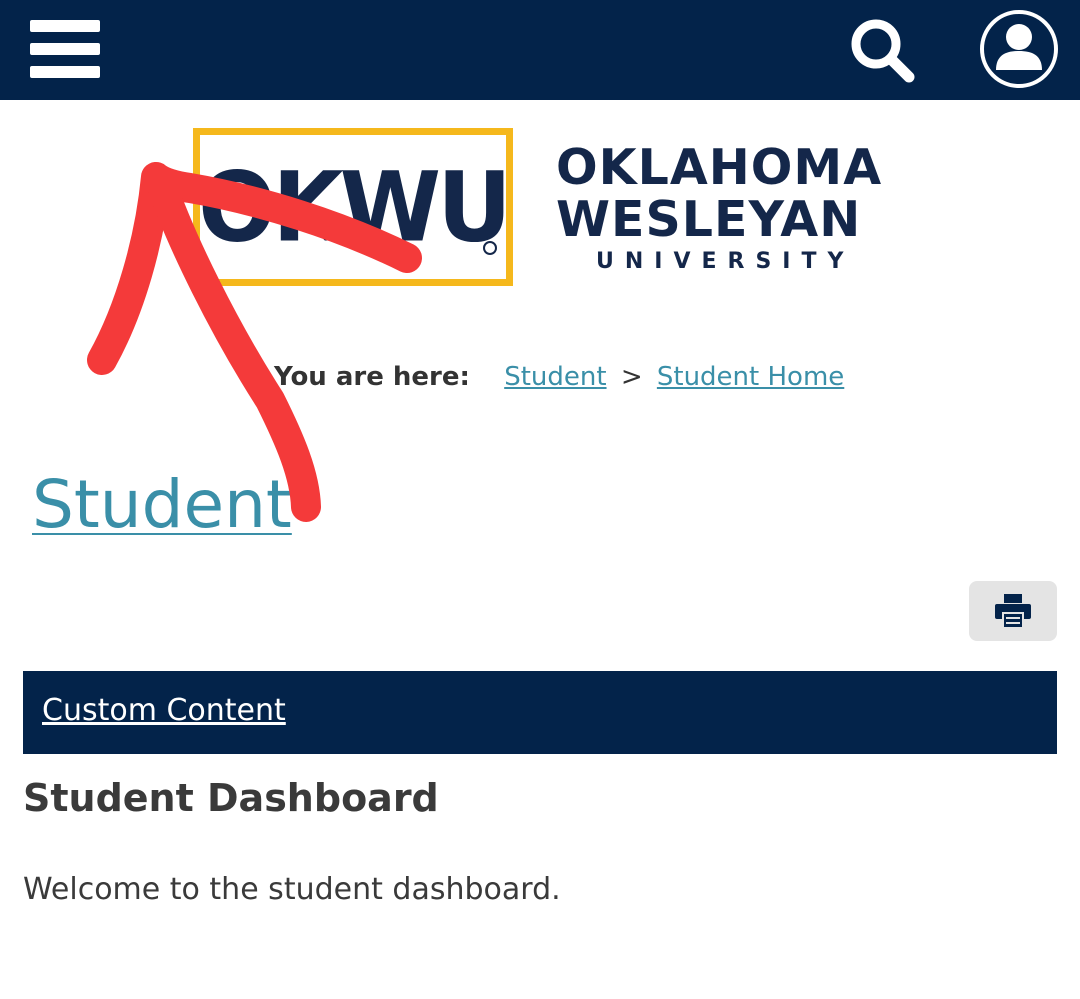 The height and width of the screenshot is (999, 1080). Describe the element at coordinates (164, 710) in the screenshot. I see `custom-content-link: Custom Content` at that location.